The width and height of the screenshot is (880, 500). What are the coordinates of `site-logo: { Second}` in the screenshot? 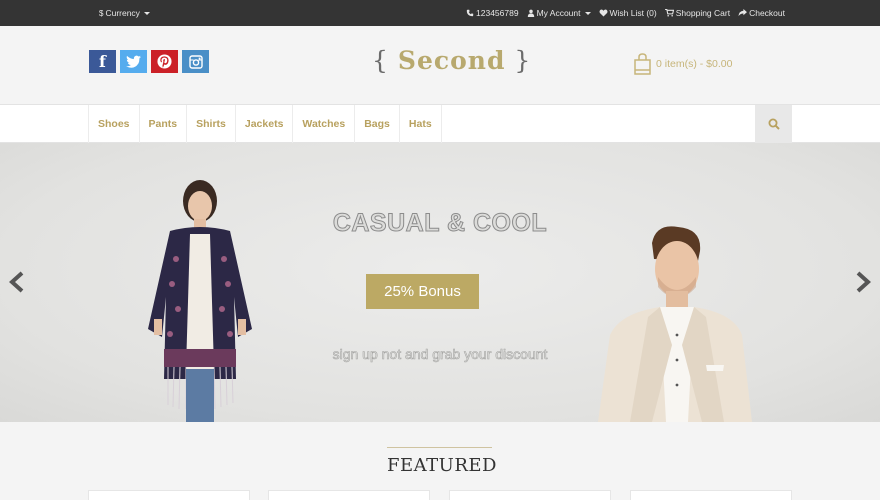 It's located at (451, 60).